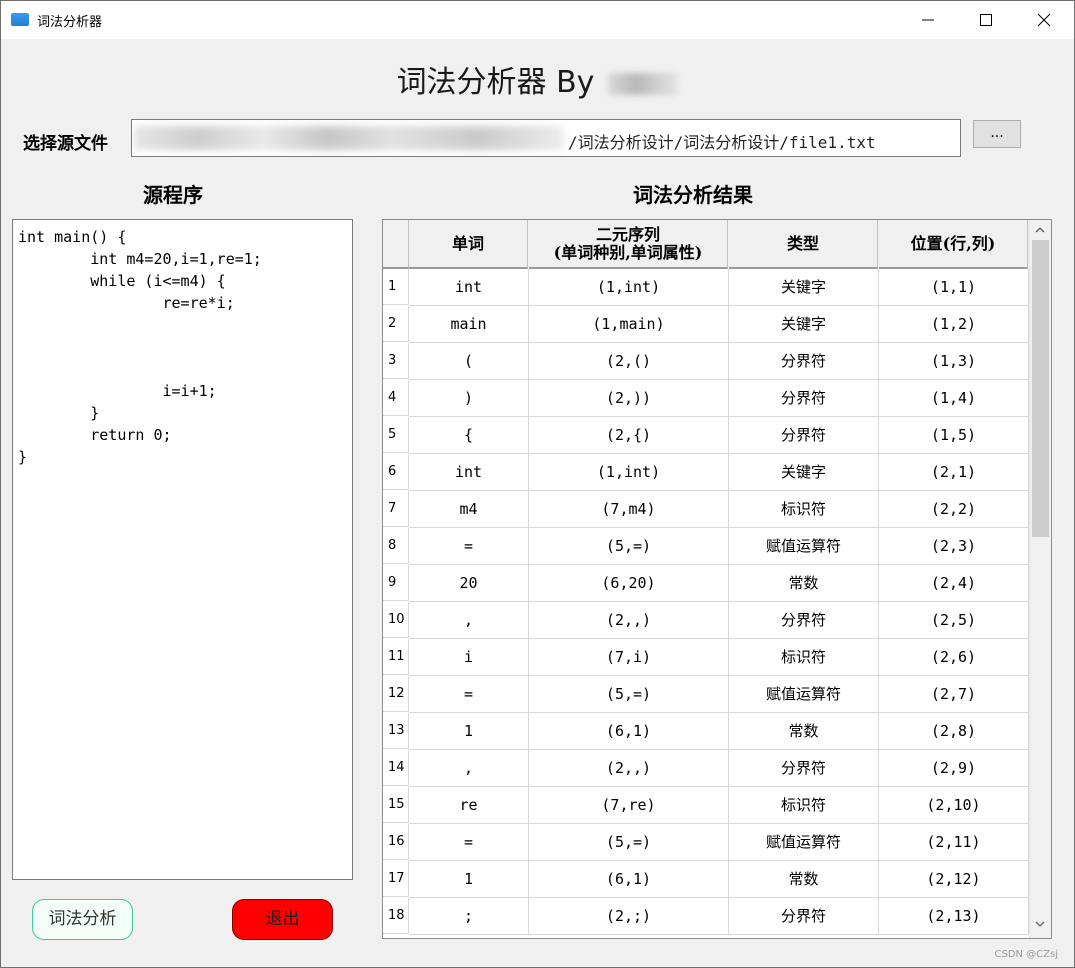 This screenshot has height=968, width=1075. Describe the element at coordinates (629, 435) in the screenshot. I see `cell-tuple: (2,{)` at that location.